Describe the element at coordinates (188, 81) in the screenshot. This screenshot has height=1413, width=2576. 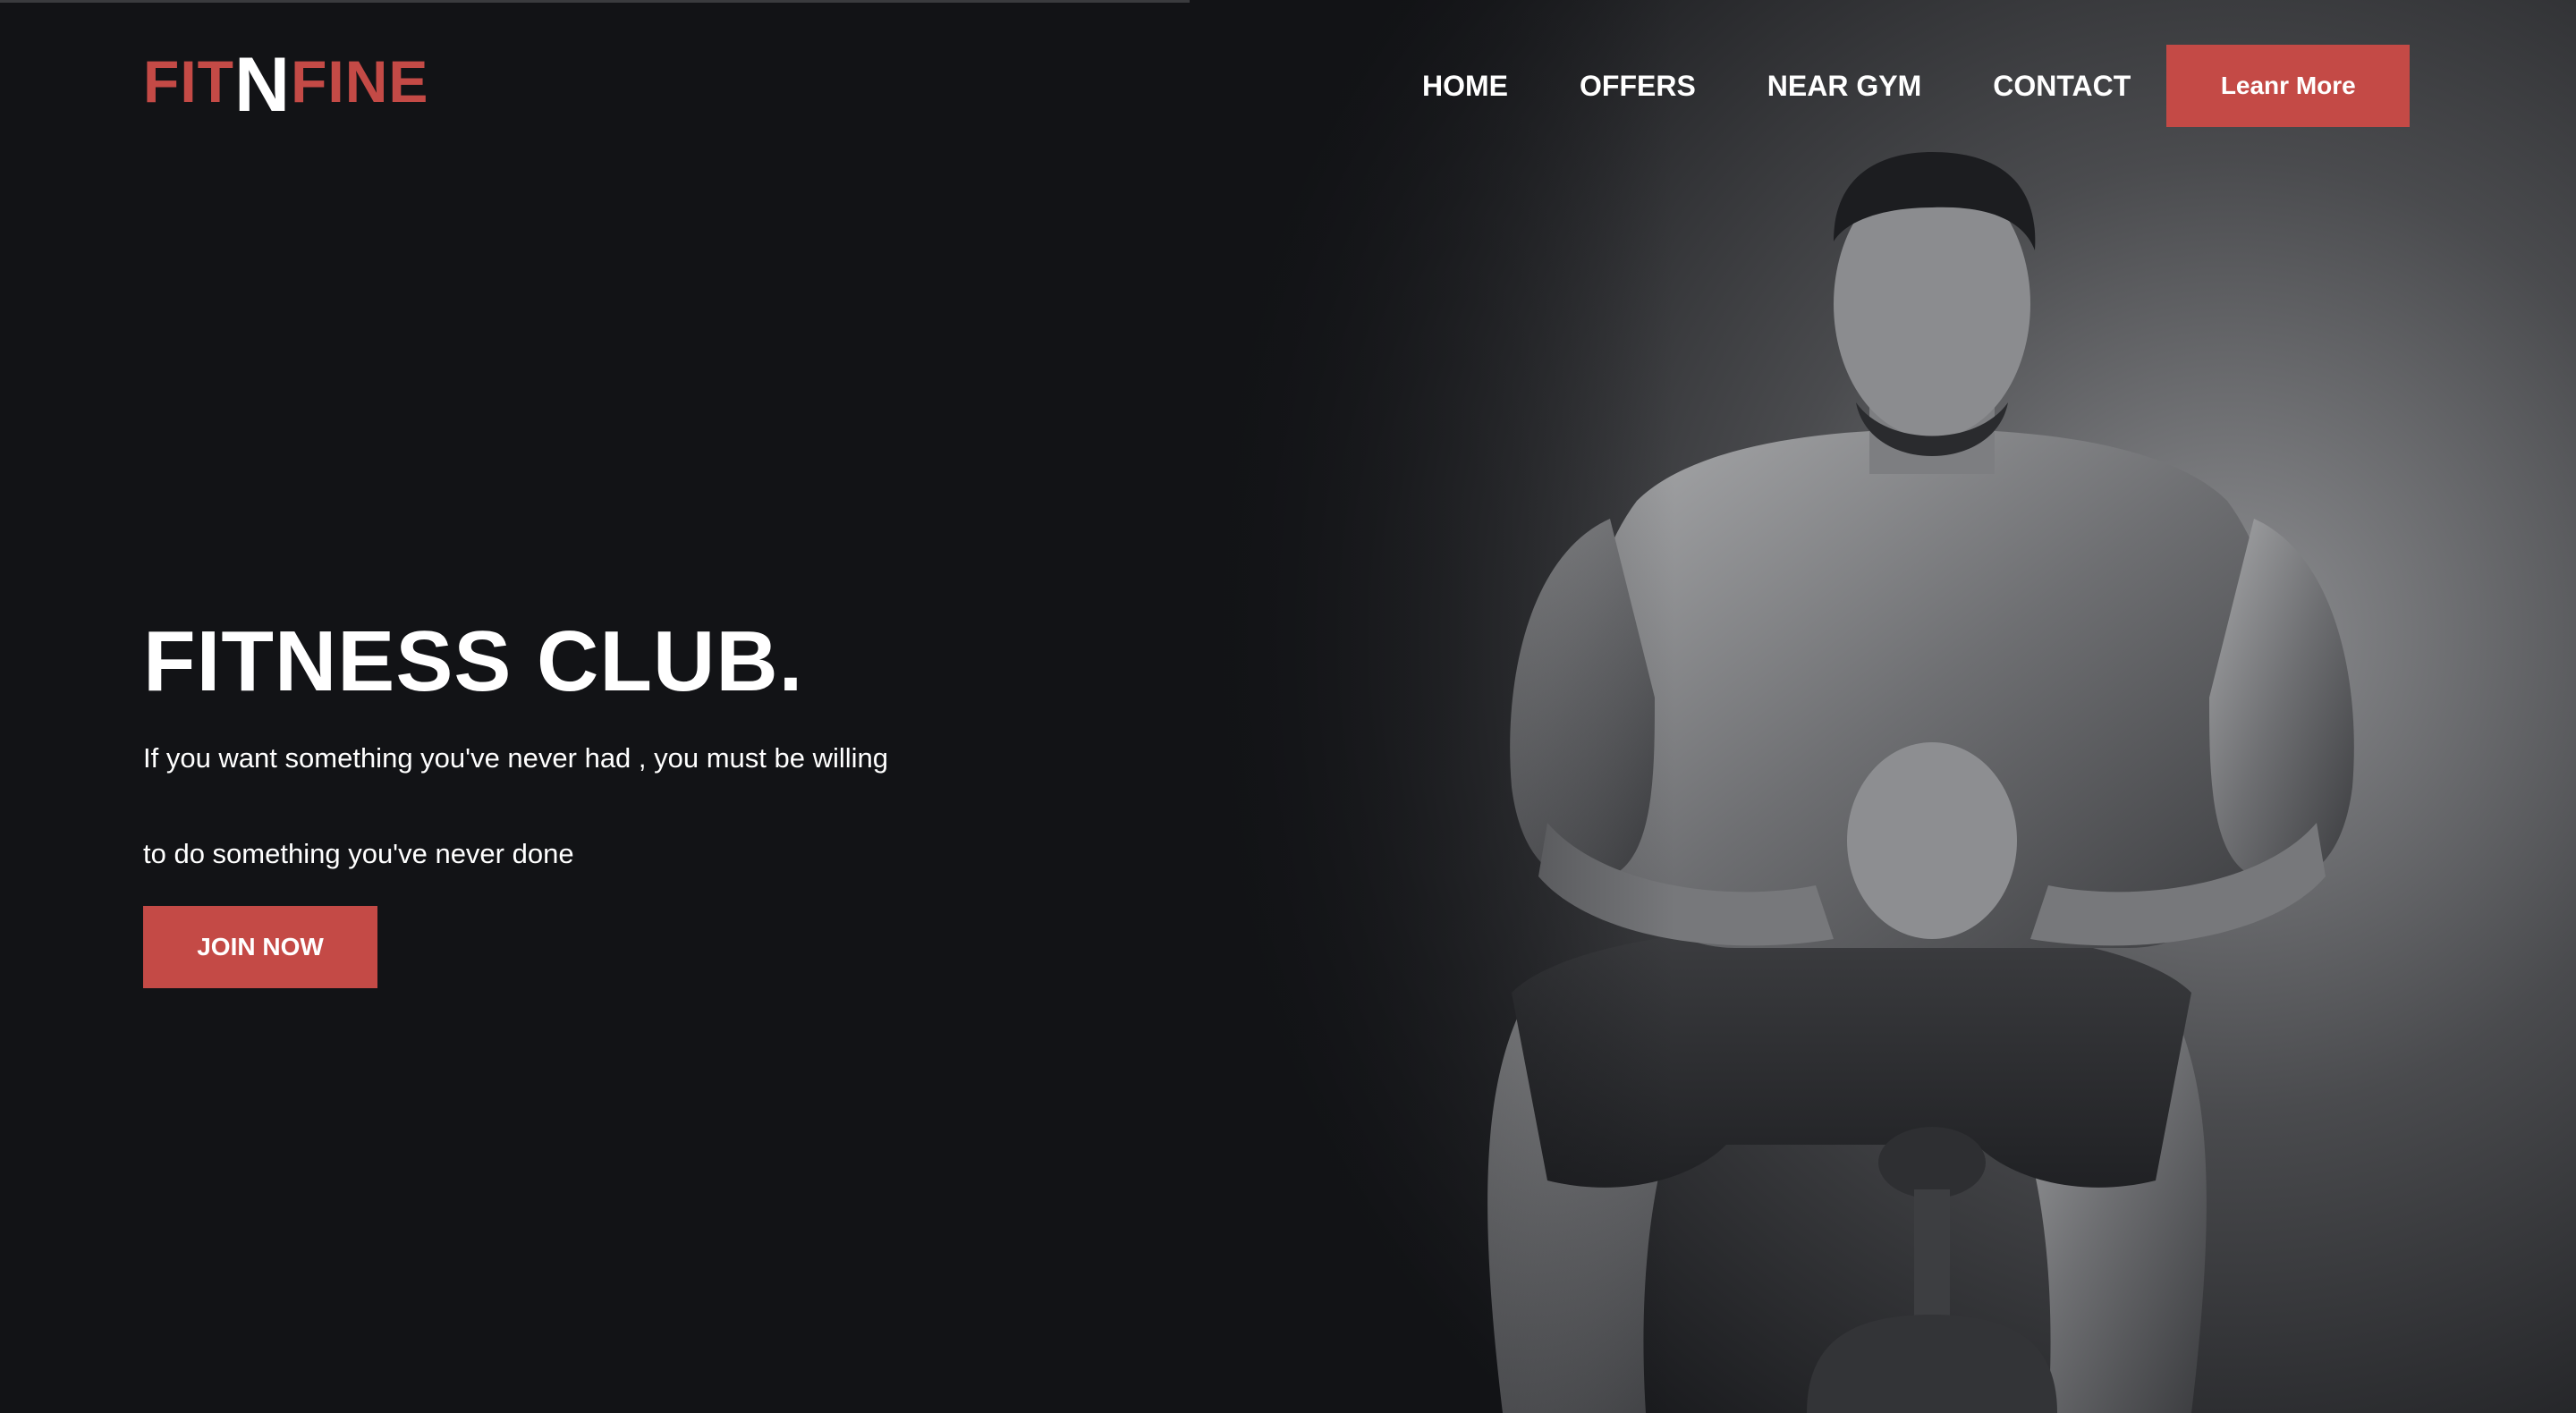
I see `logo-fit-text: FIT` at that location.